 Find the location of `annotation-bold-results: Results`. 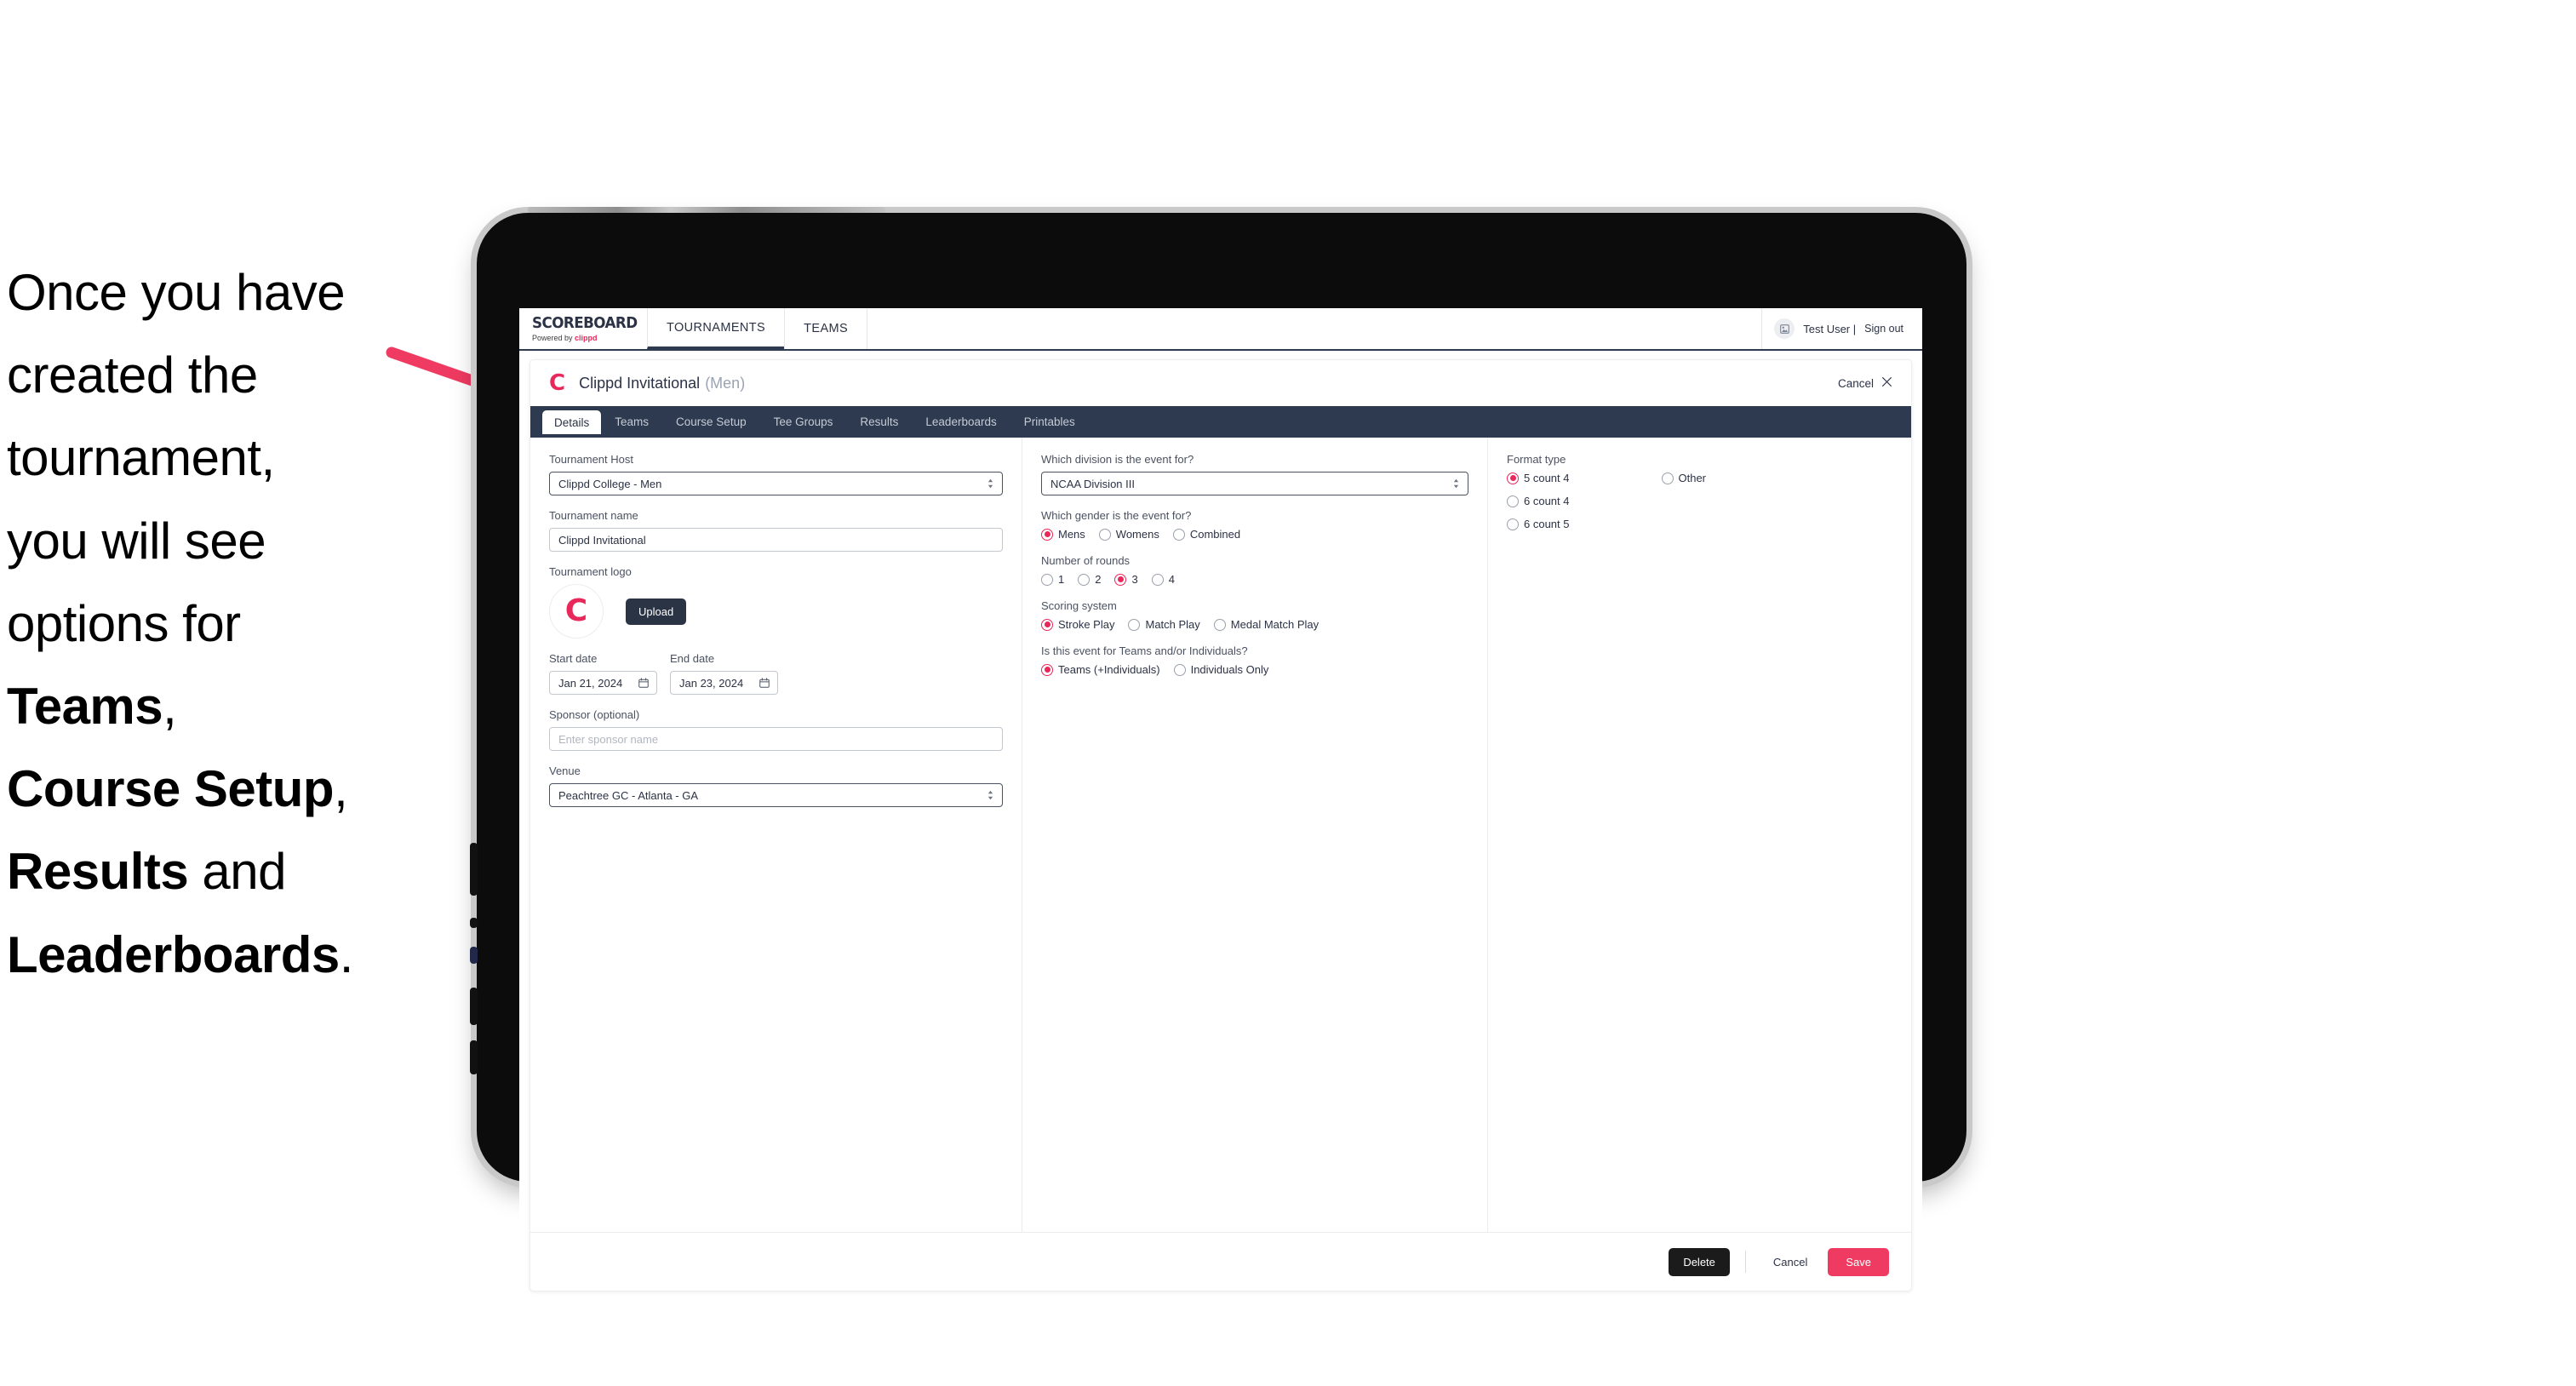

annotation-bold-results: Results is located at coordinates (98, 872).